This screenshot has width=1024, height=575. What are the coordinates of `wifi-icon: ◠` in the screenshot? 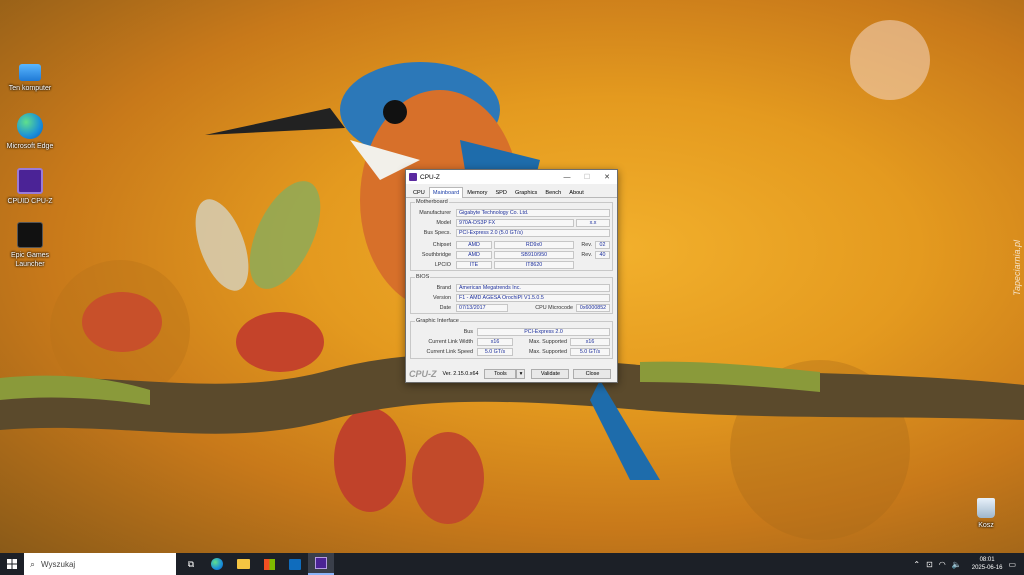 It's located at (942, 564).